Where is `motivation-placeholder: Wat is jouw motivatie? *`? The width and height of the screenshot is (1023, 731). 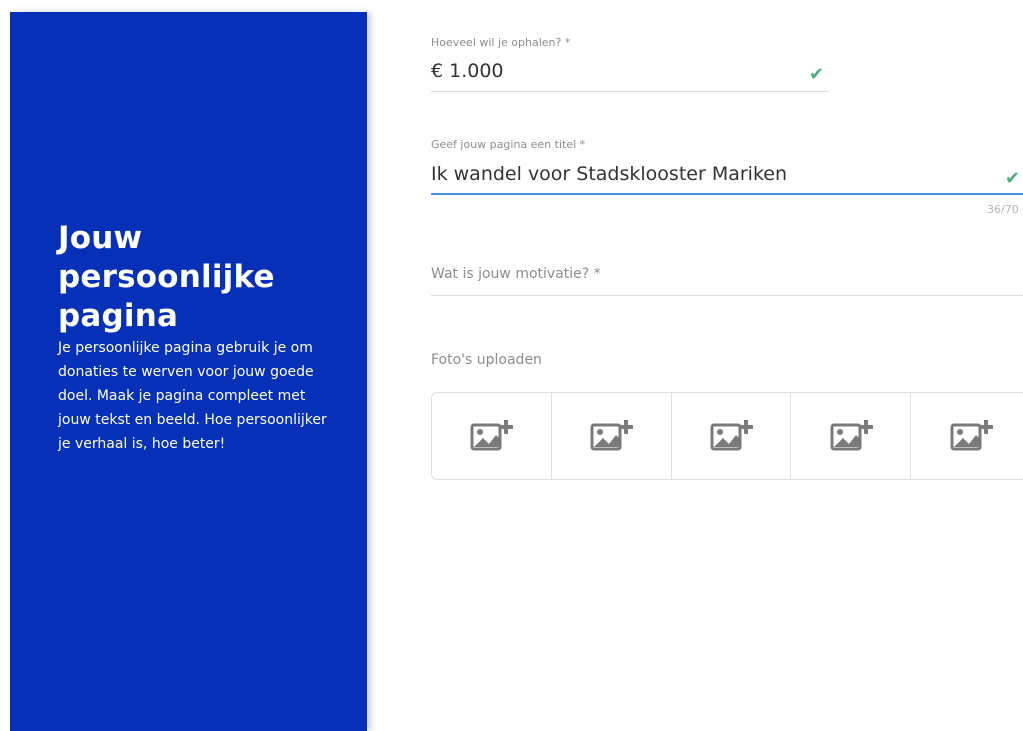
motivation-placeholder: Wat is jouw motivatie? * is located at coordinates (516, 274).